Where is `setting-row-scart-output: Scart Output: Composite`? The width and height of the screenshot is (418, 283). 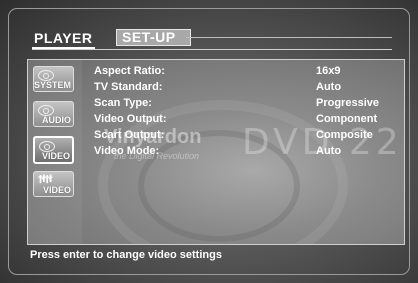 setting-row-scart-output: Scart Output: Composite is located at coordinates (244, 136).